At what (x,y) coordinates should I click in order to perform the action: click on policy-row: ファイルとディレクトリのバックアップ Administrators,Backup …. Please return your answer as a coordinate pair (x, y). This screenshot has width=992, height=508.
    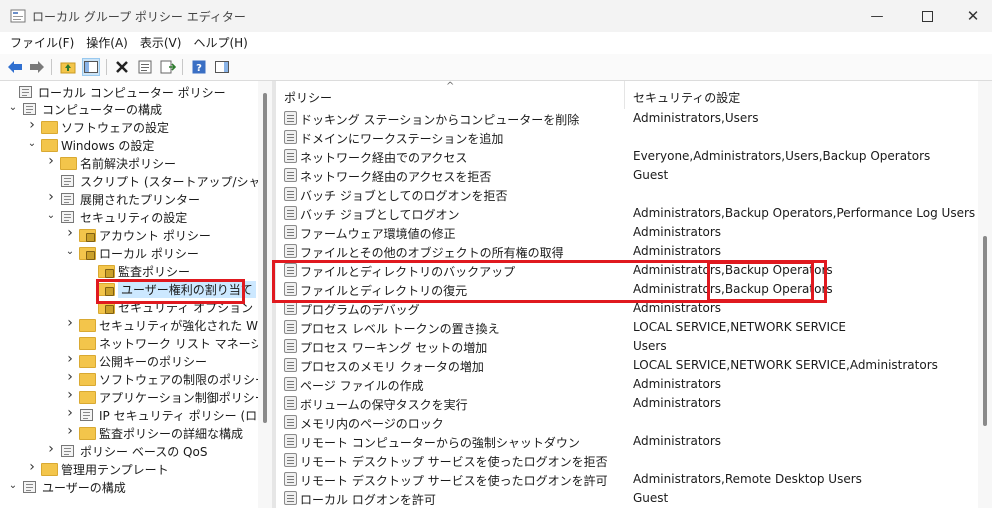
    Looking at the image, I should click on (627, 270).